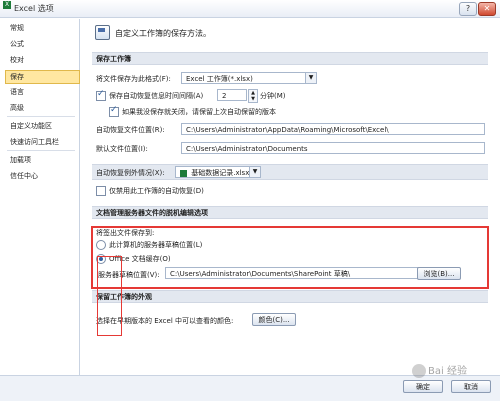  What do you see at coordinates (273, 96) in the screenshot?
I see `minutes-label: 分钟(M)` at bounding box center [273, 96].